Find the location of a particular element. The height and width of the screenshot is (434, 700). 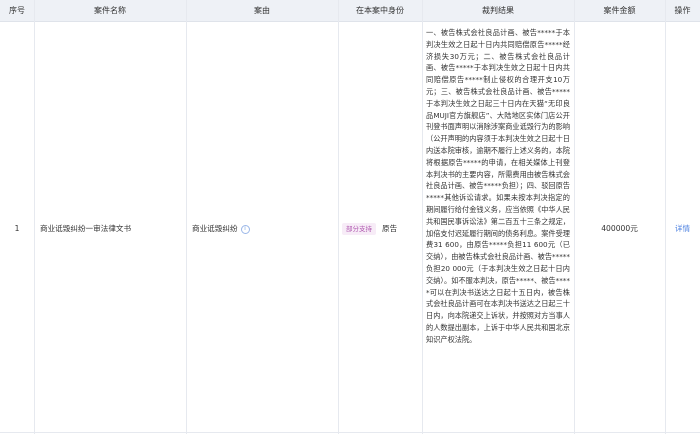

details-link: 详情 is located at coordinates (682, 229).